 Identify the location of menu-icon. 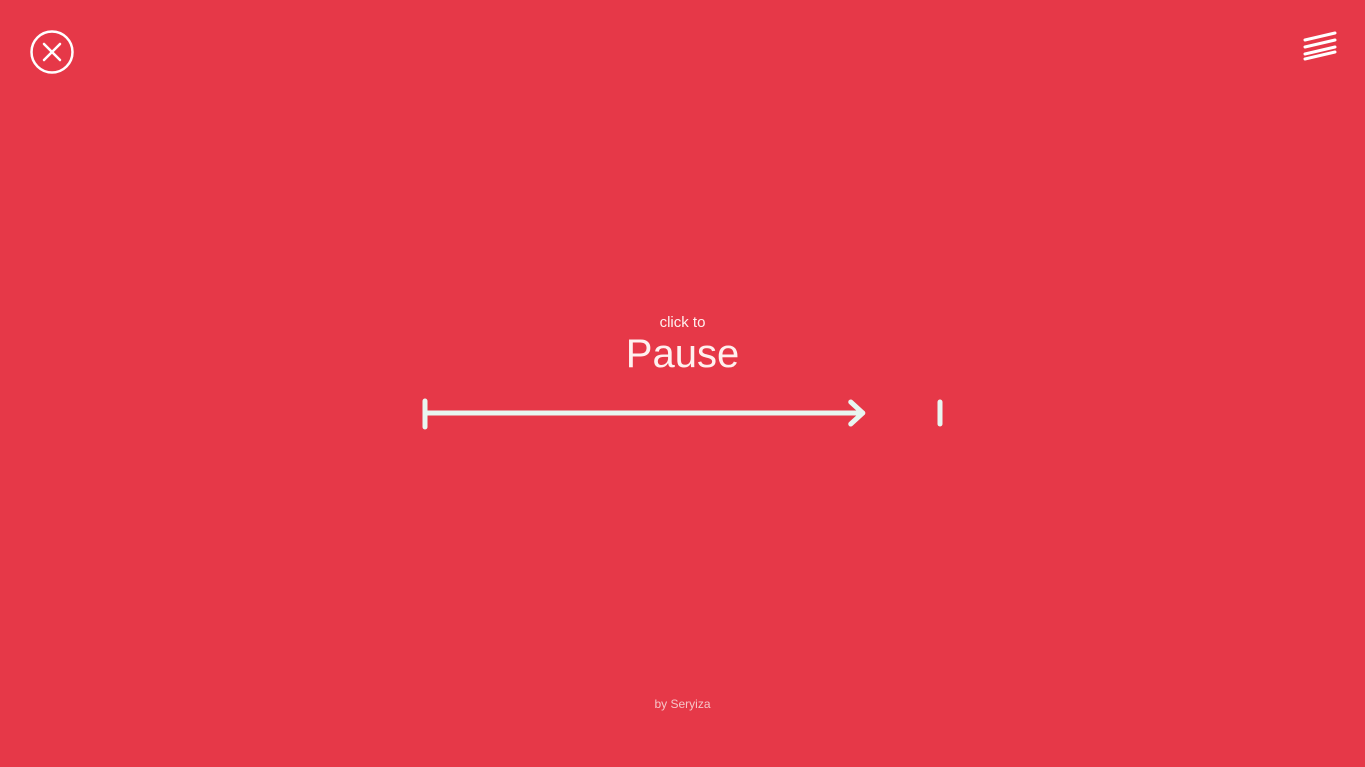
(1320, 46).